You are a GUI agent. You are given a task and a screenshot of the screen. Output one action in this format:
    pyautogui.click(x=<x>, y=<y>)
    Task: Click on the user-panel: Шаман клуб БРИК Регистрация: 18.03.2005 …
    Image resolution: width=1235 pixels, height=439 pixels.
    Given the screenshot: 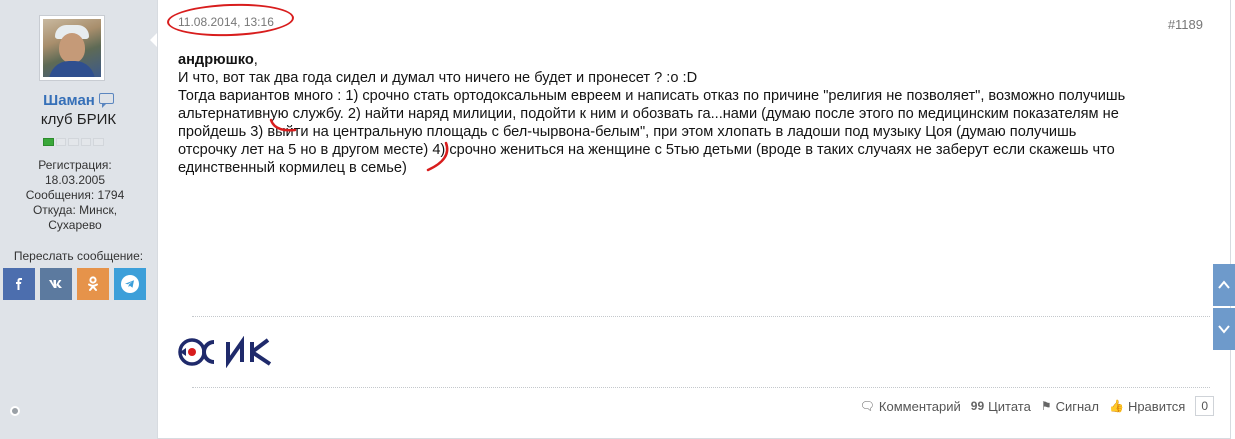 What is the action you would take?
    pyautogui.click(x=78, y=219)
    